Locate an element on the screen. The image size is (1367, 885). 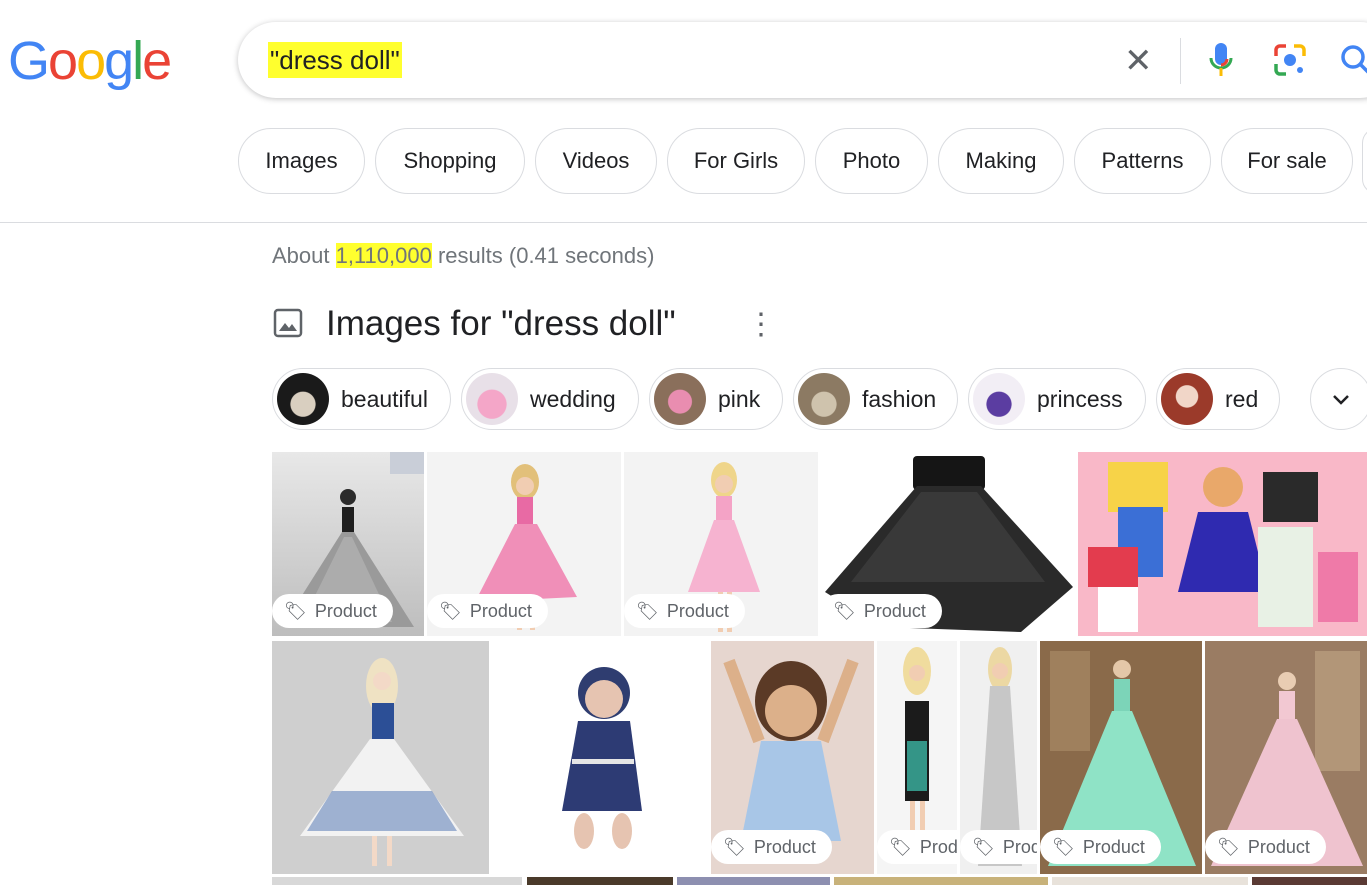
logo-letter: o is located at coordinates (91, 61).